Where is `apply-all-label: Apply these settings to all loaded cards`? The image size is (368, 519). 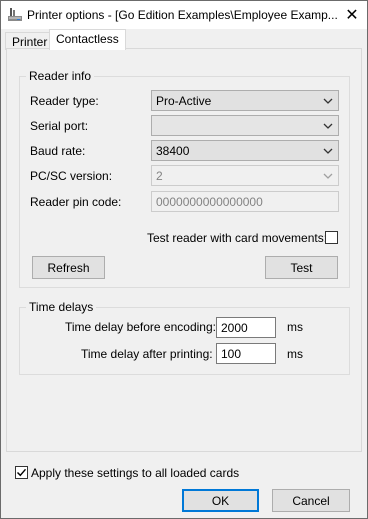 apply-all-label: Apply these settings to all loaded cards is located at coordinates (135, 473).